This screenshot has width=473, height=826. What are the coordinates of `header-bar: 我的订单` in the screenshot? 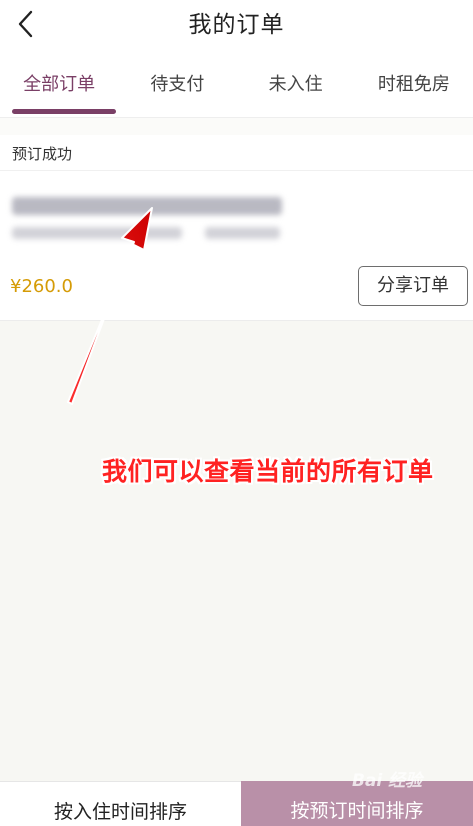 It's located at (236, 26).